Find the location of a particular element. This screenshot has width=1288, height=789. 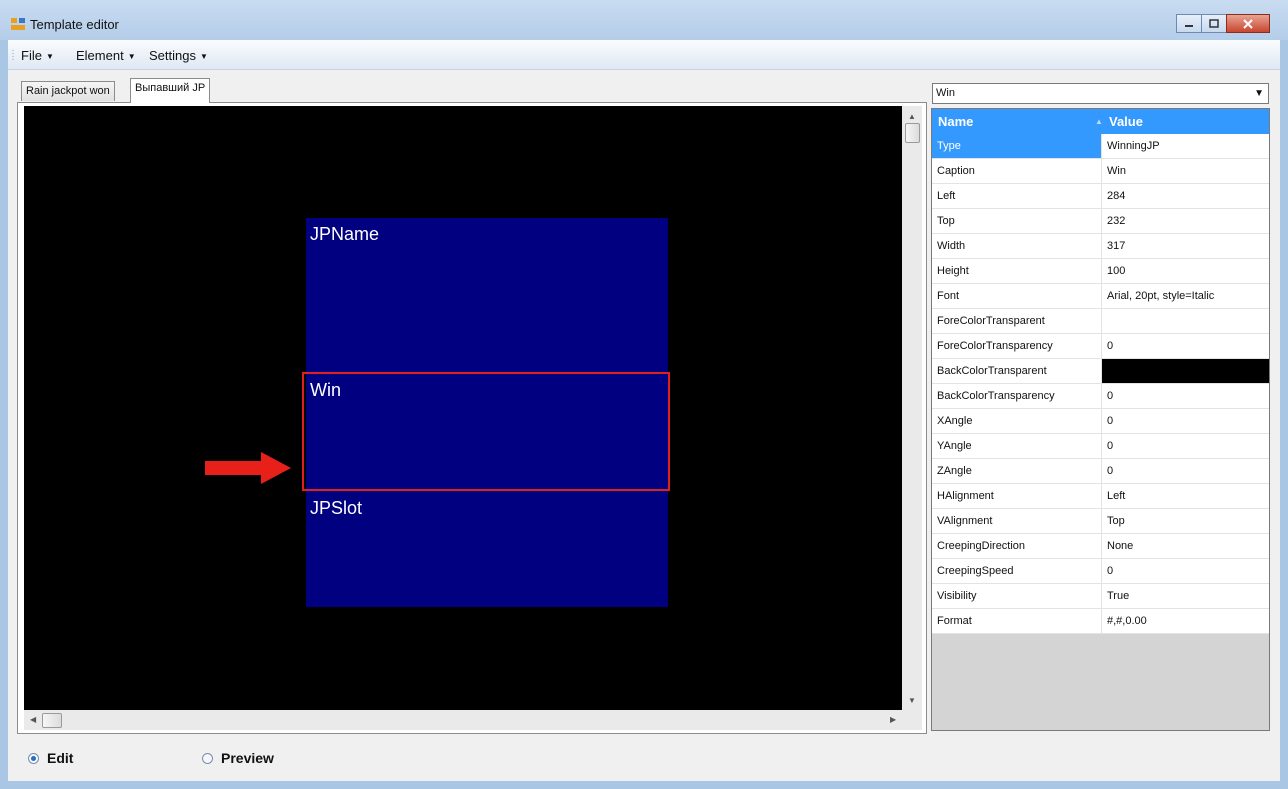

sort-asc-icon: ▲ is located at coordinates (1099, 121).